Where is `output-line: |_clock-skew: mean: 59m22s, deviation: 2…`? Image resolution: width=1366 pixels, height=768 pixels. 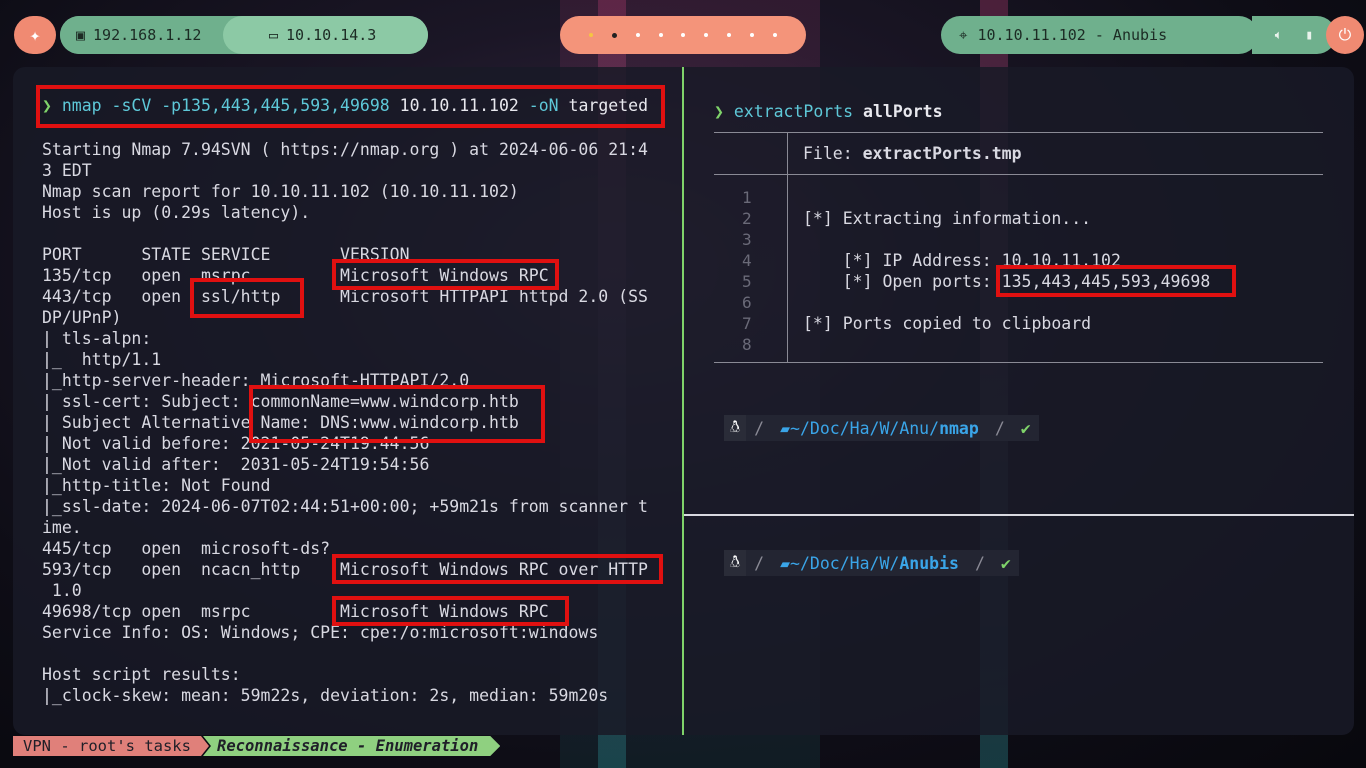 output-line: |_clock-skew: mean: 59m22s, deviation: 2… is located at coordinates (325, 695).